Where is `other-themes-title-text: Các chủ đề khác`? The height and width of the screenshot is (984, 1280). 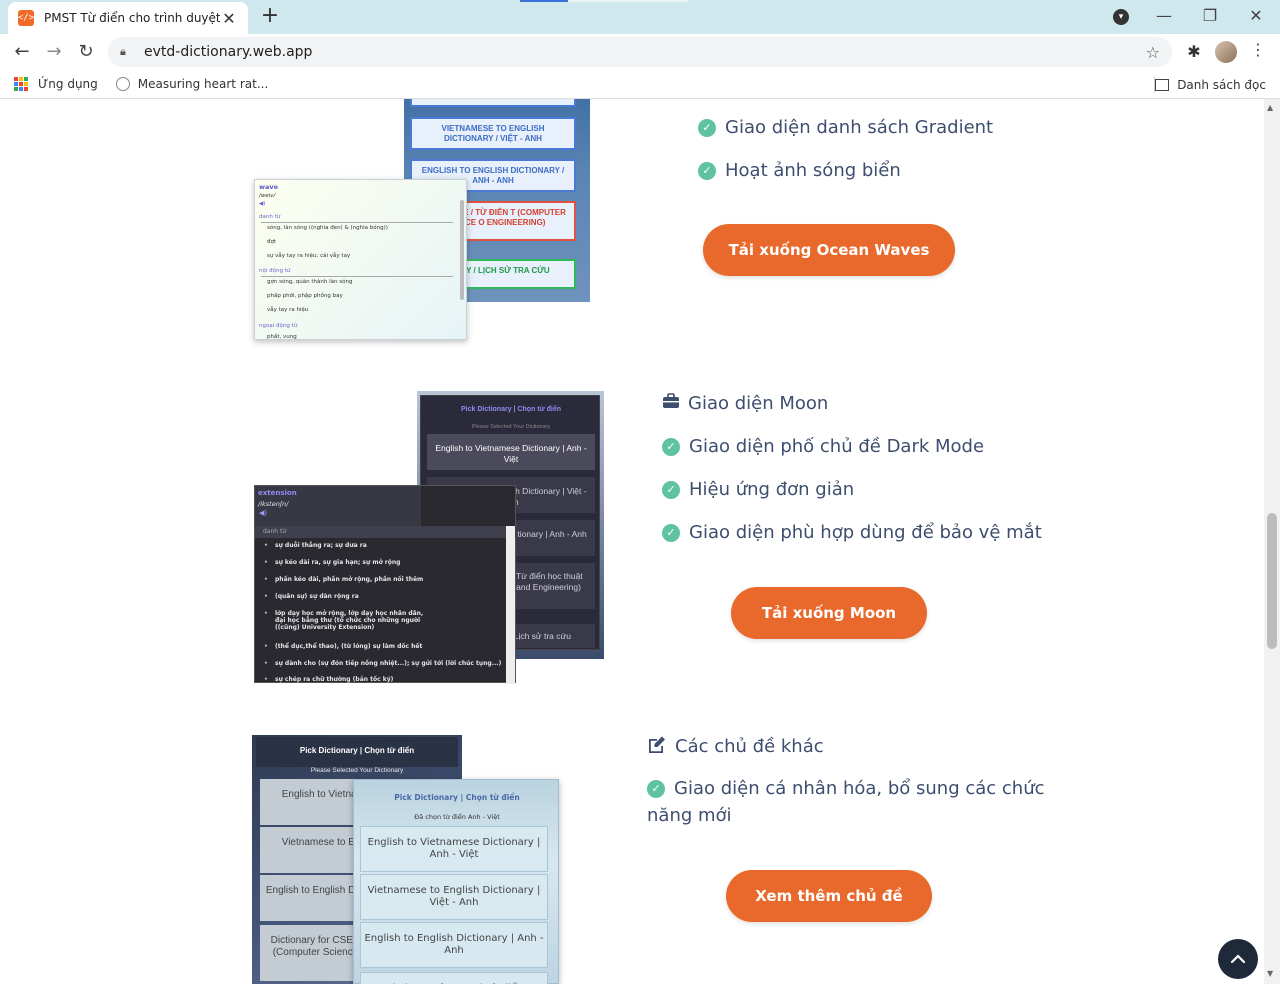 other-themes-title-text: Các chủ đề khác is located at coordinates (749, 746).